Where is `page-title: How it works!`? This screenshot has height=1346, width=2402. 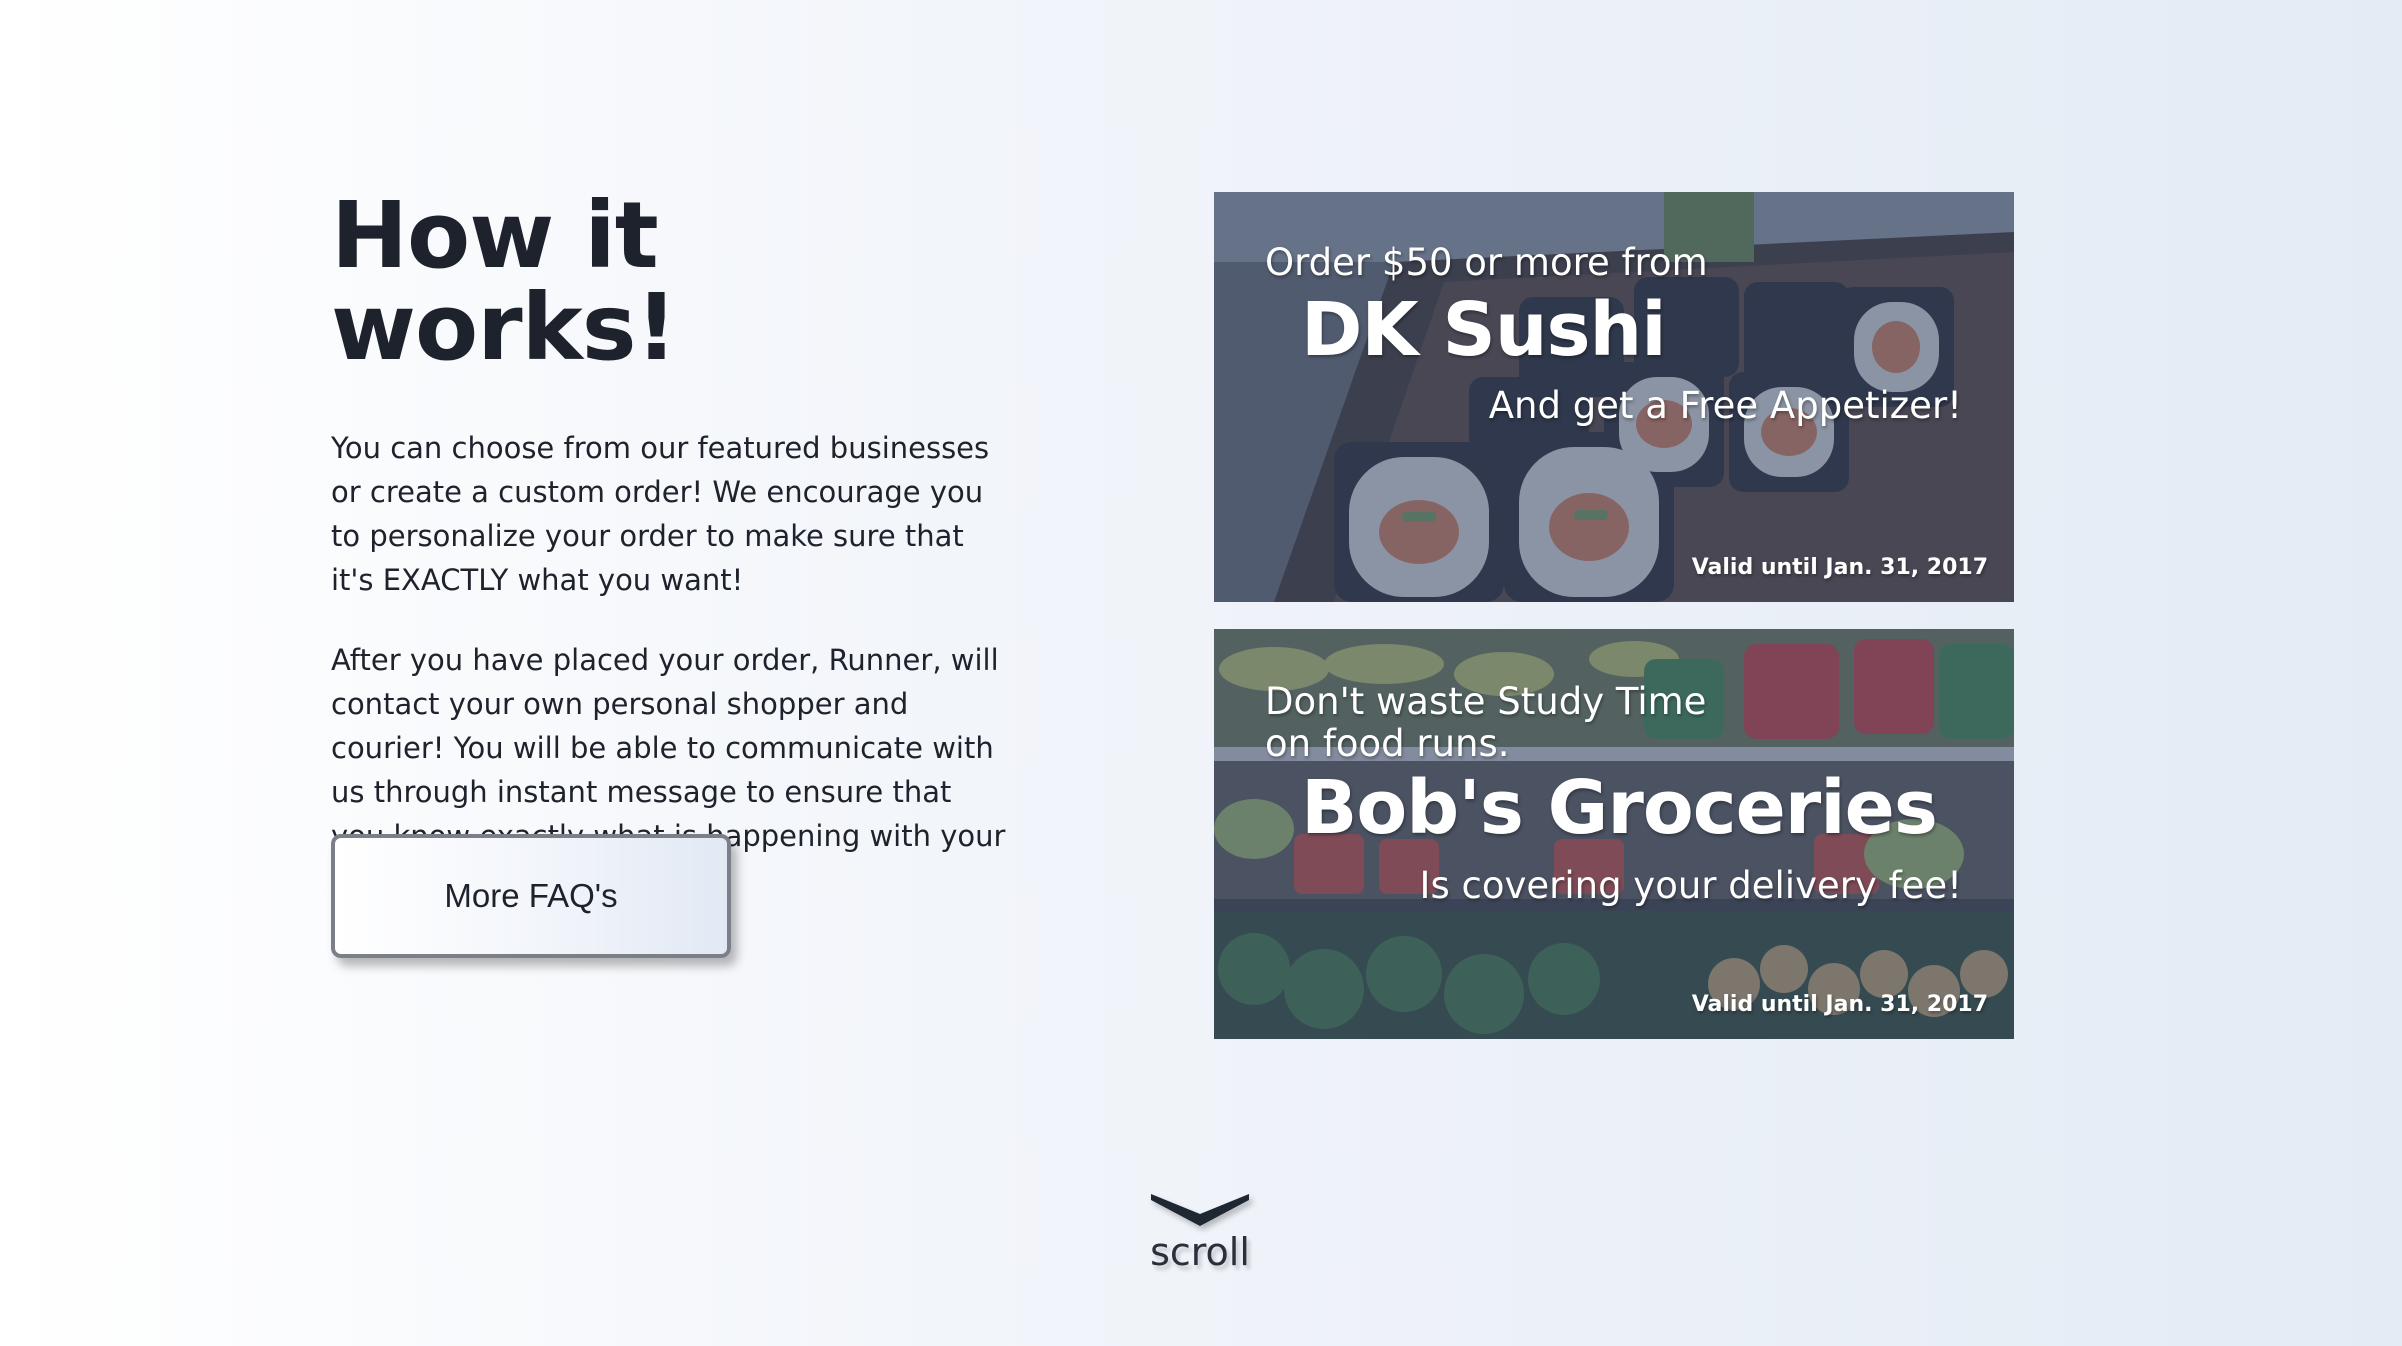 page-title: How it works! is located at coordinates (504, 281).